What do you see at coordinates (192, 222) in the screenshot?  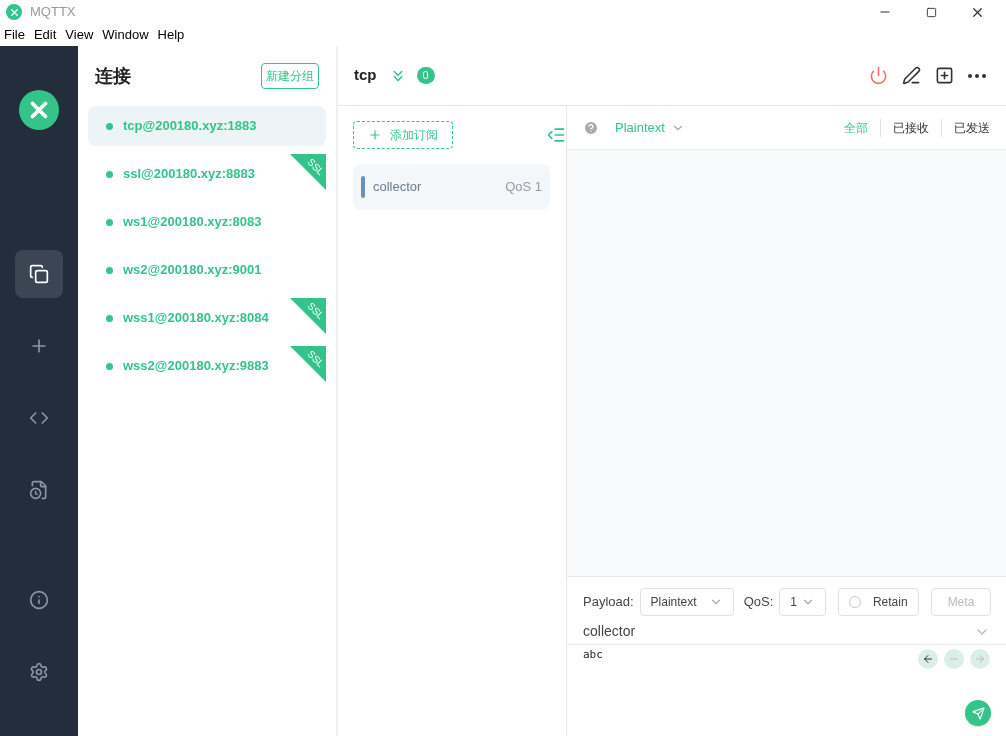 I see `connection-name: ws1@200180.xyz:8083` at bounding box center [192, 222].